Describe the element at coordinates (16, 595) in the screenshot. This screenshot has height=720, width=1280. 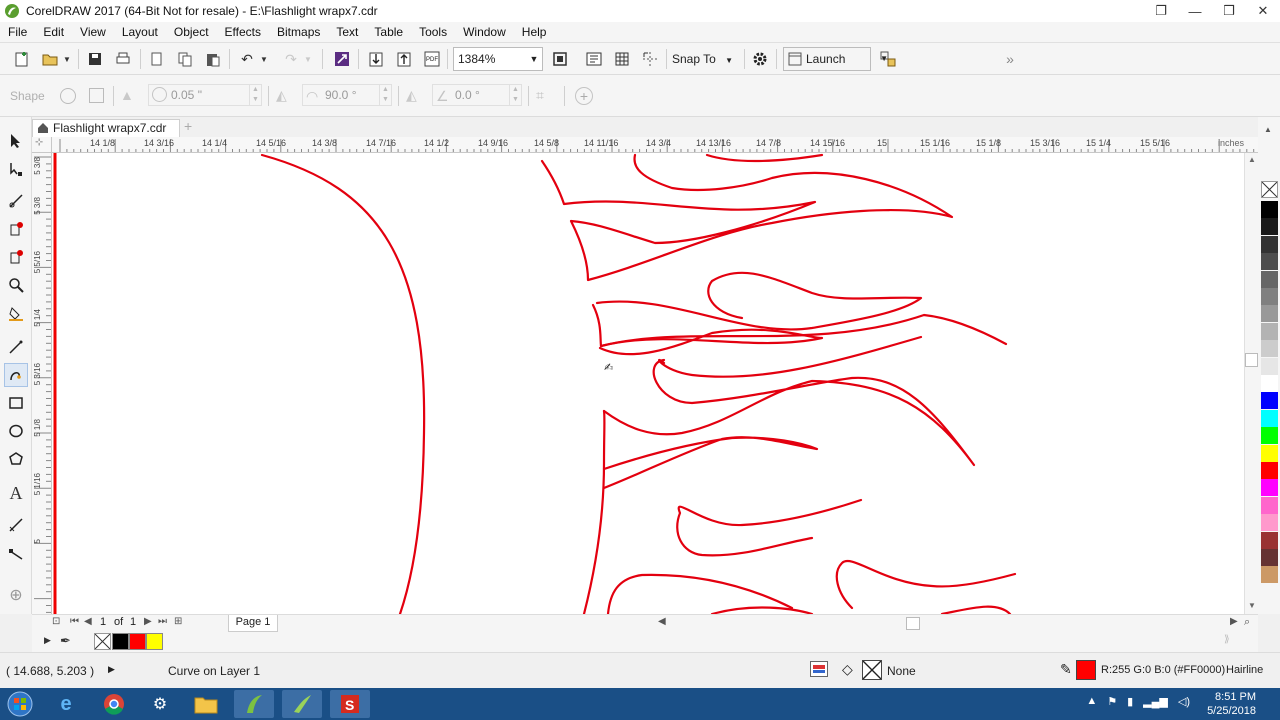
I see `customize-toolbox-icon: ⊕` at that location.